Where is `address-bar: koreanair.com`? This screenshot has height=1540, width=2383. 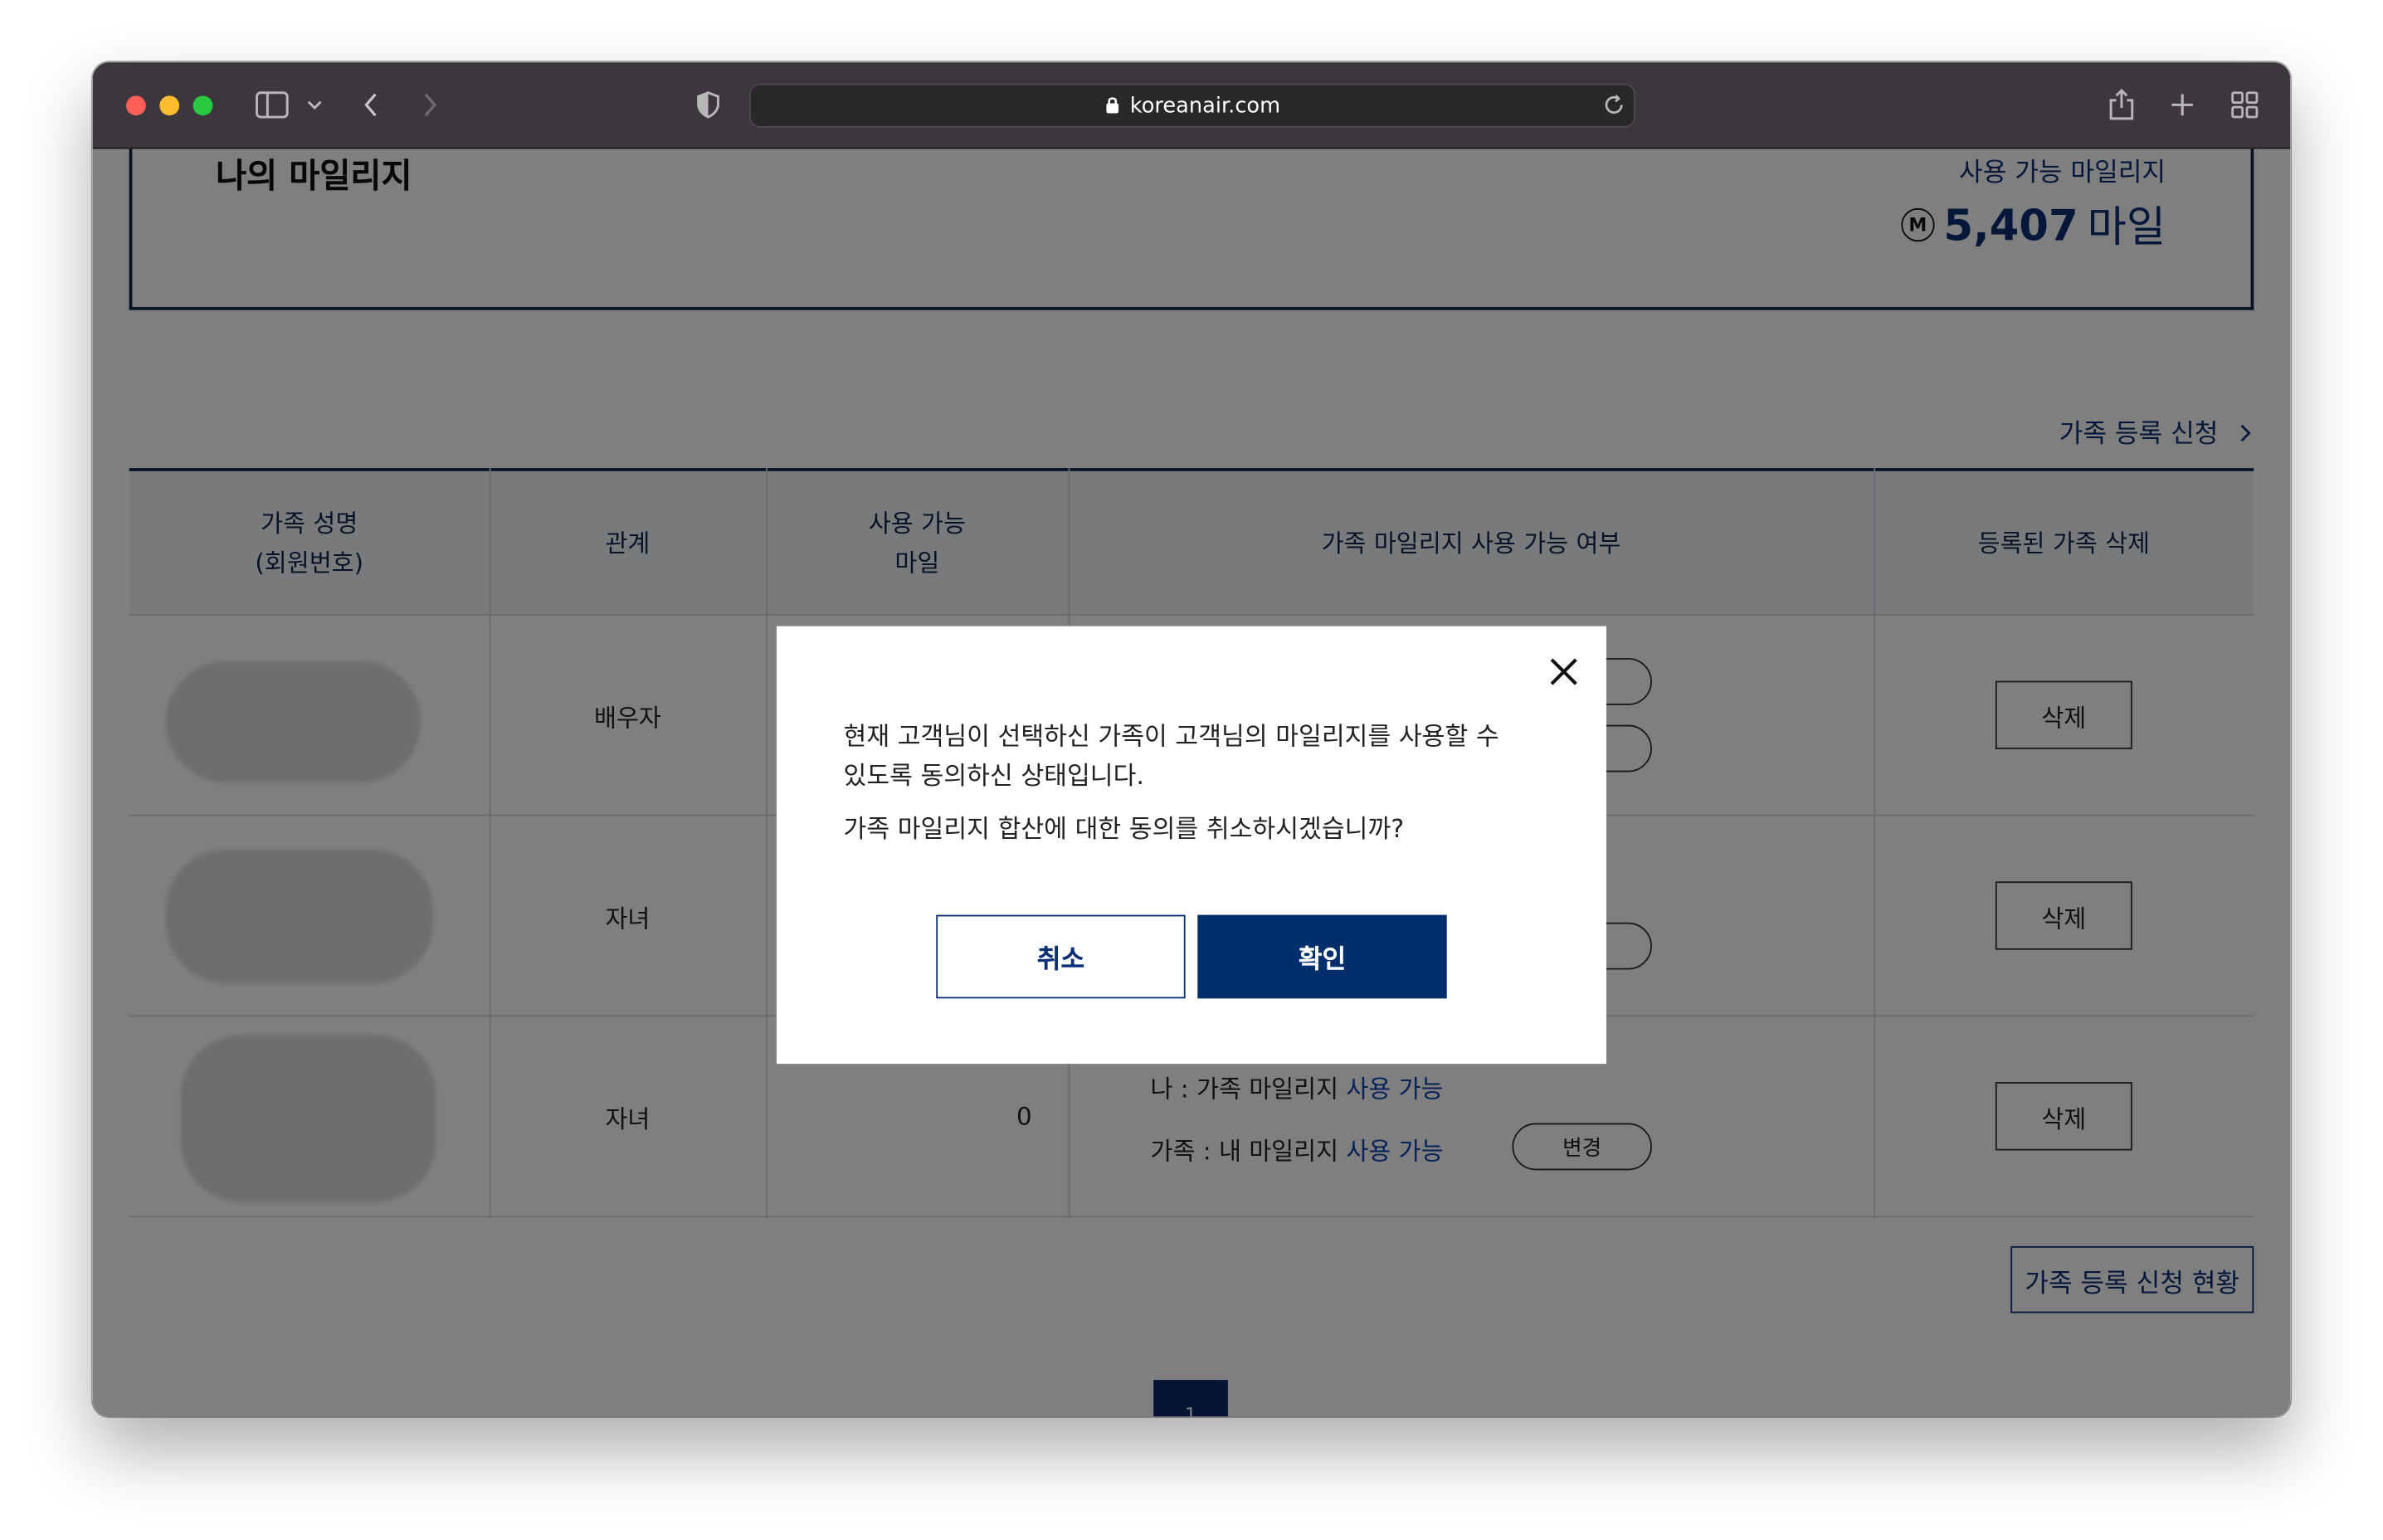
address-bar: koreanair.com is located at coordinates (1191, 105).